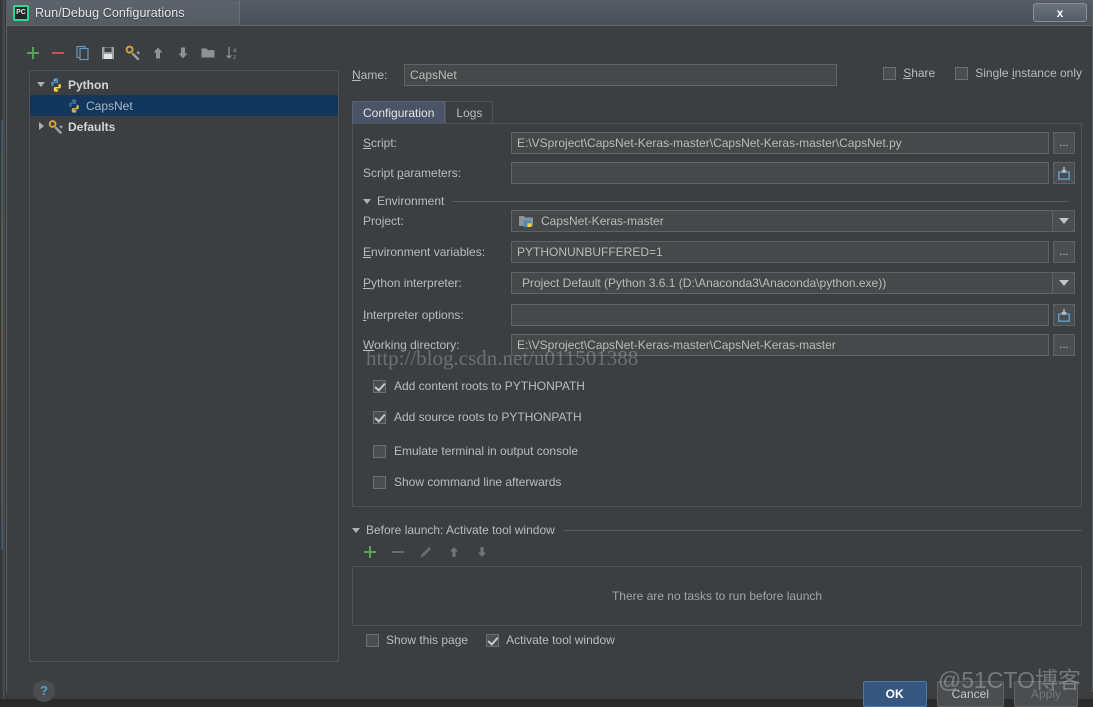 This screenshot has height=707, width=1093. I want to click on emulate-terminal-checkbox-box, so click(379, 451).